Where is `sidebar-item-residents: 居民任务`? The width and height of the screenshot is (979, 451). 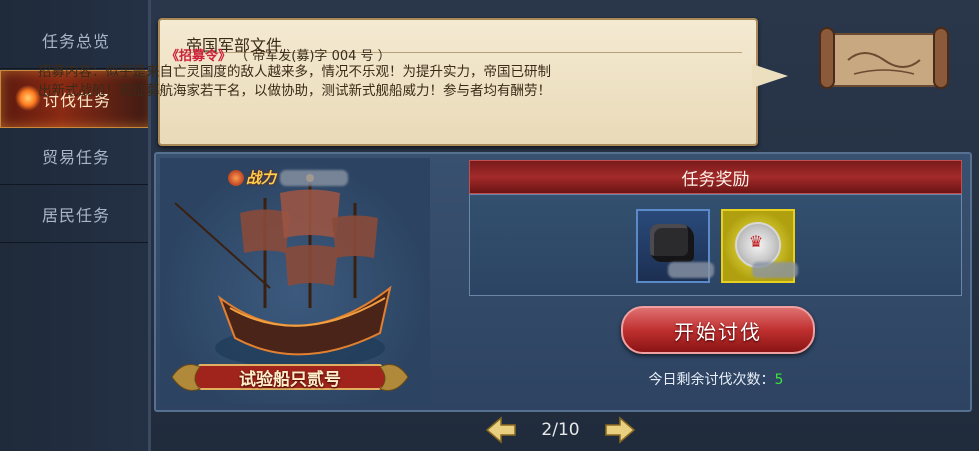
sidebar-item-residents: 居民任务 is located at coordinates (76, 214).